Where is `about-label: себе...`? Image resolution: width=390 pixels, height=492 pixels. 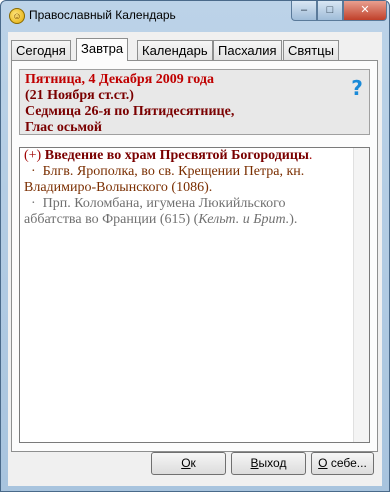 about-label: себе... is located at coordinates (347, 463).